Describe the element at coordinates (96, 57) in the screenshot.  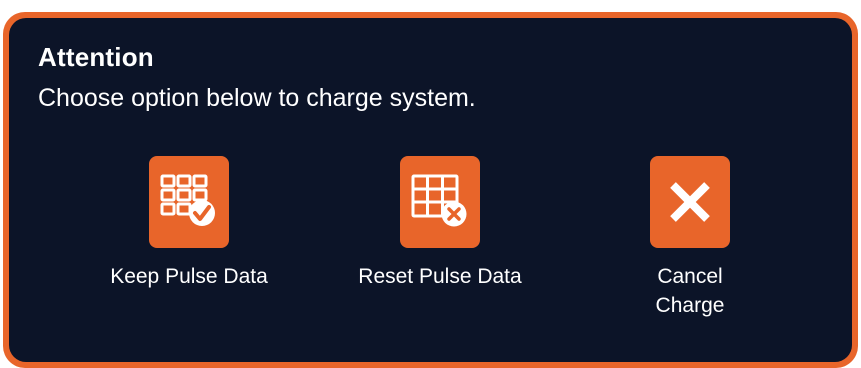
I see `dialog-title: Attention` at that location.